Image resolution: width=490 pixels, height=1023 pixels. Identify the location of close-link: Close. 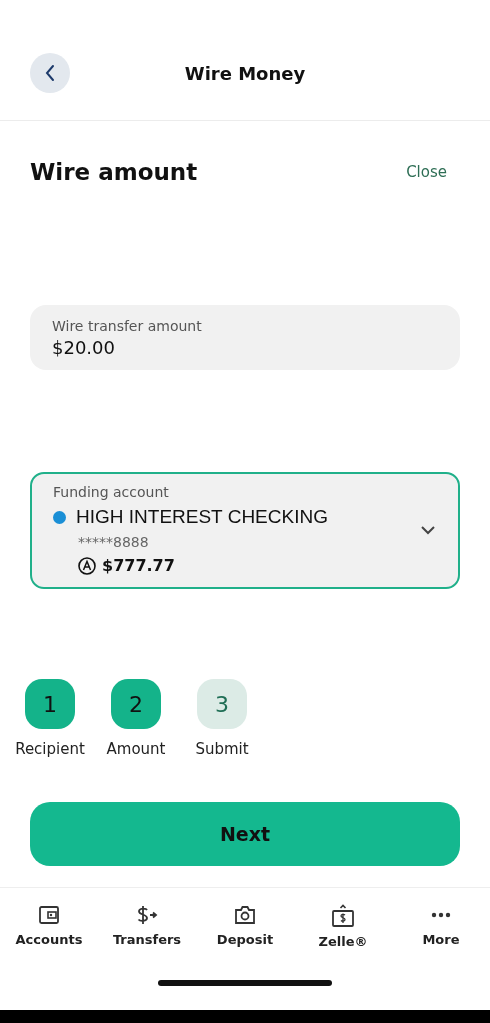
(426, 172).